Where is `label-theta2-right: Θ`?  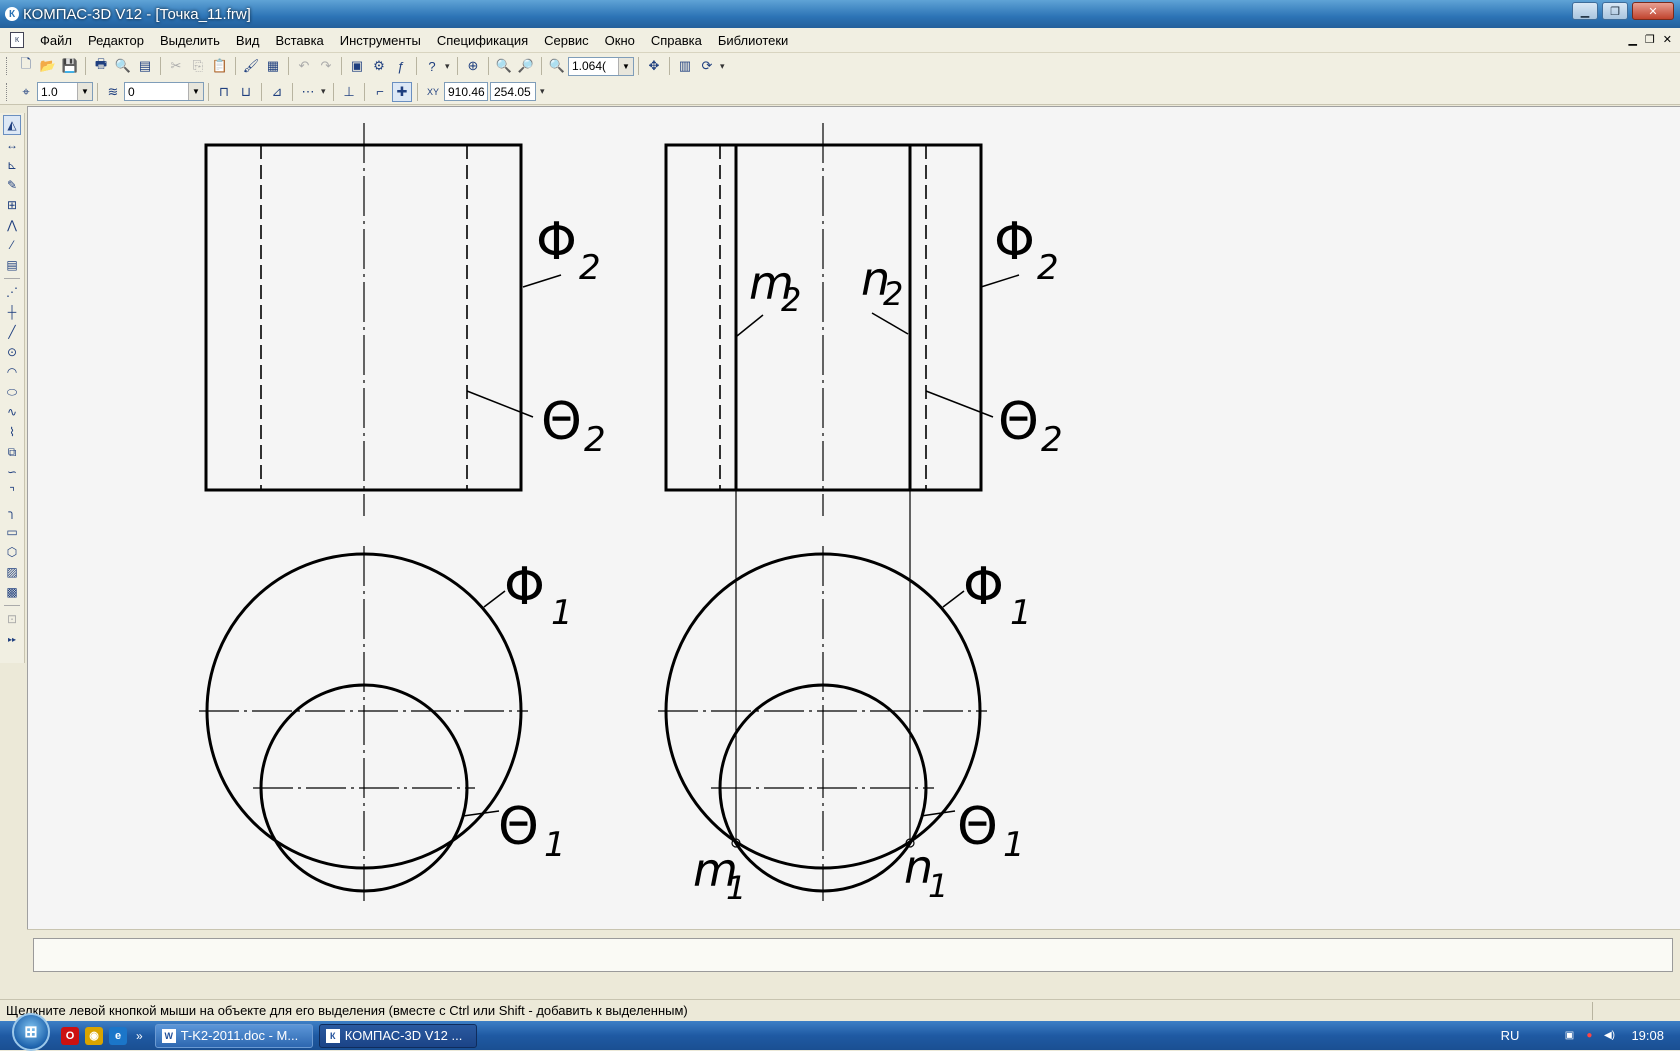
label-theta2-right: Θ is located at coordinates (1018, 422).